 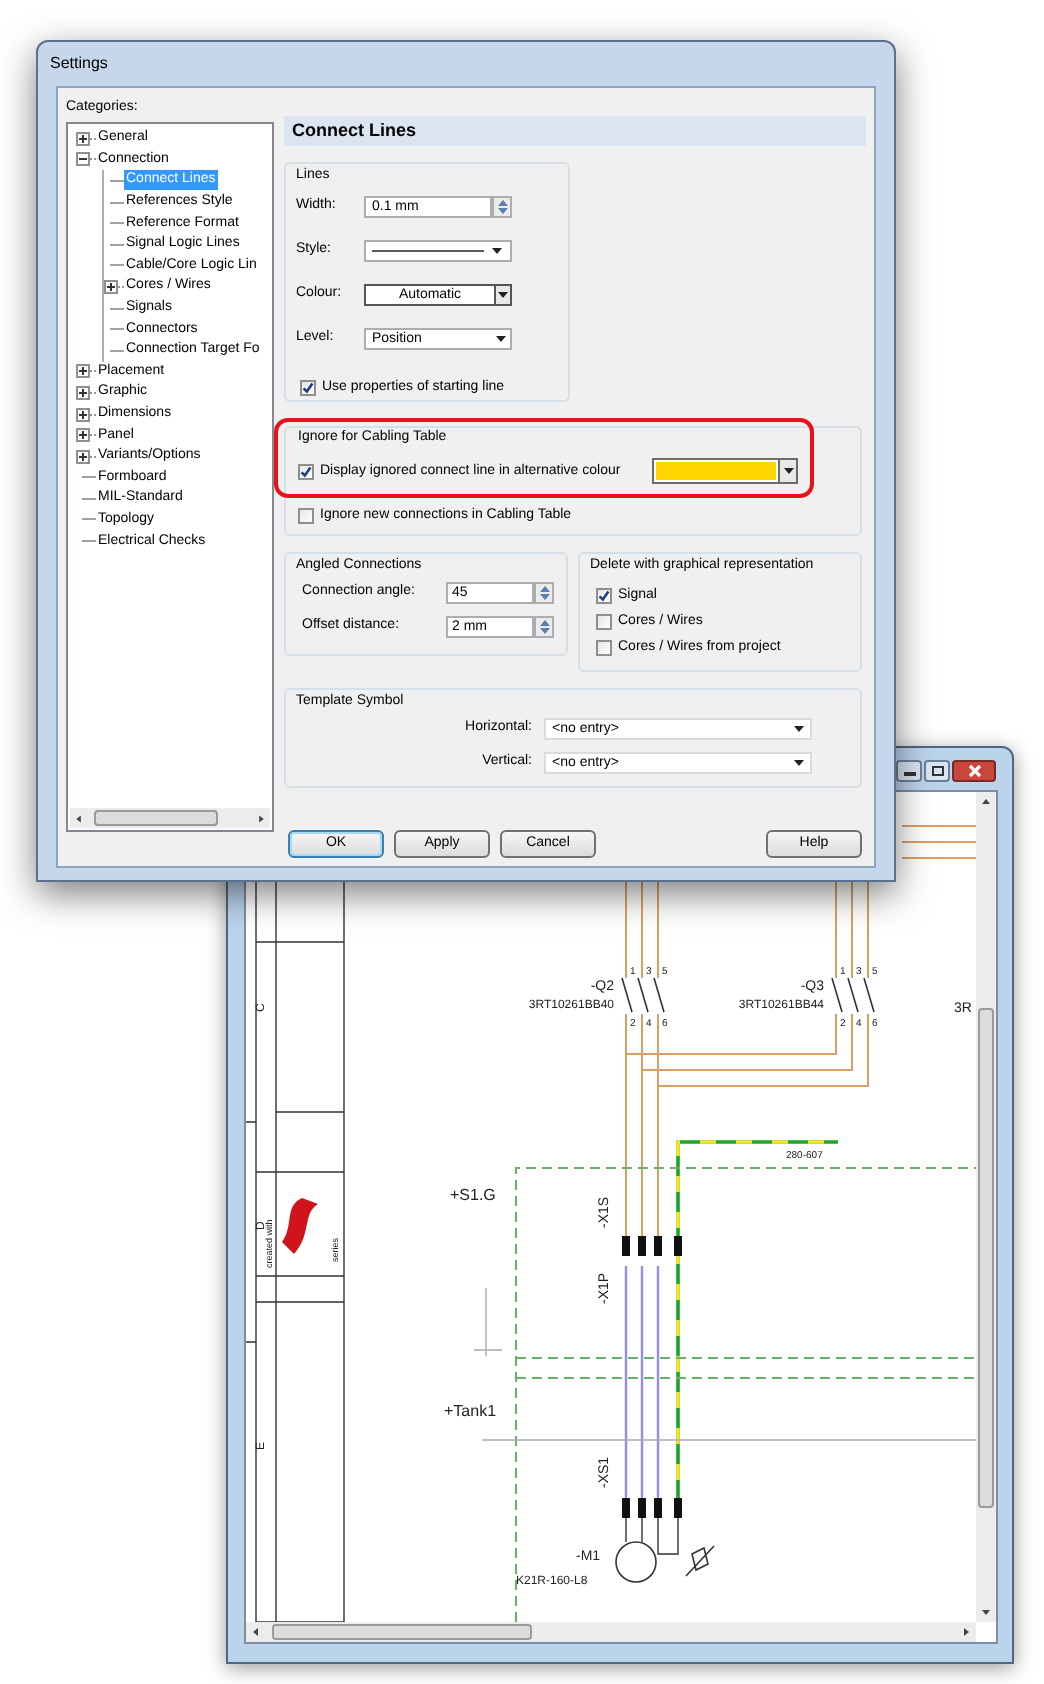 I want to click on style-dropdown, so click(x=438, y=251).